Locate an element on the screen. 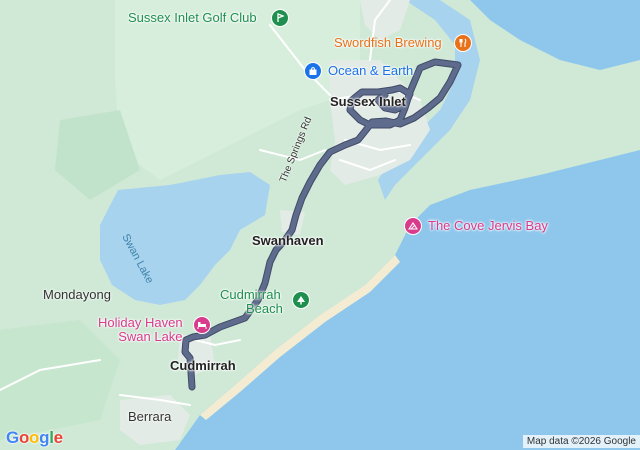 Image resolution: width=640 pixels, height=450 pixels. google-logo: Google is located at coordinates (34, 438).